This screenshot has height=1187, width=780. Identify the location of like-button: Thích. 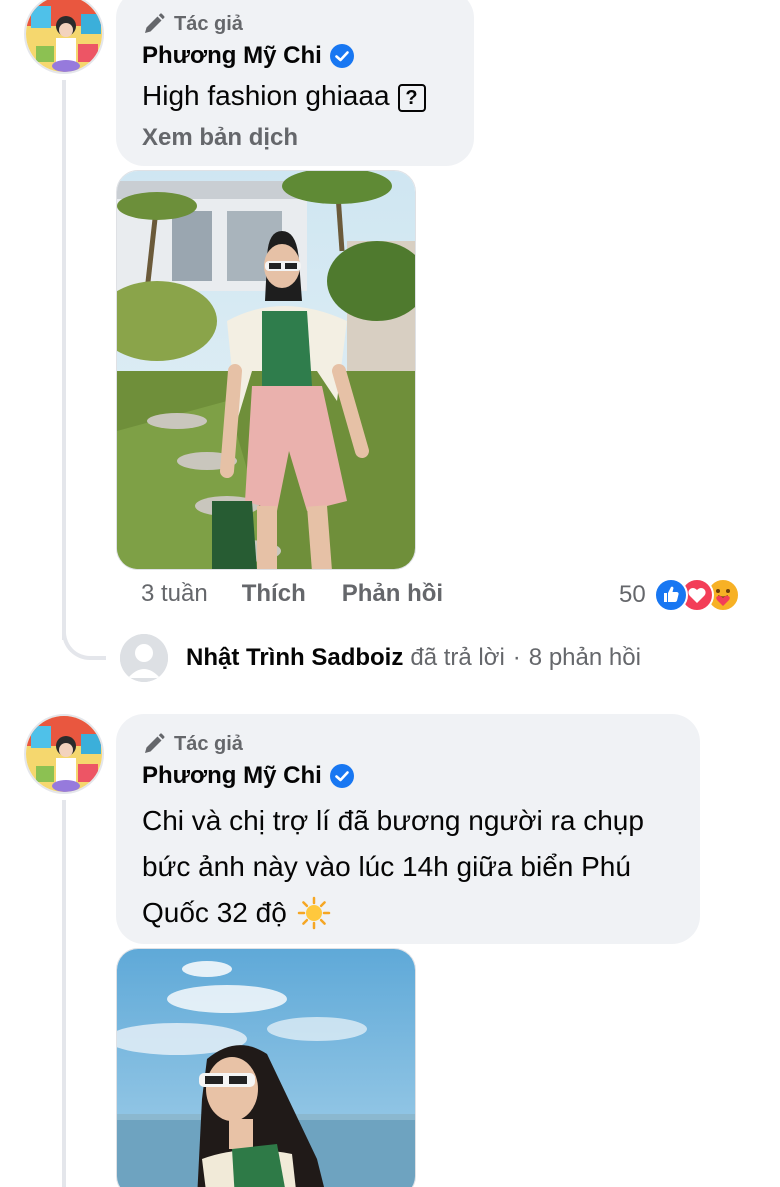
(274, 594).